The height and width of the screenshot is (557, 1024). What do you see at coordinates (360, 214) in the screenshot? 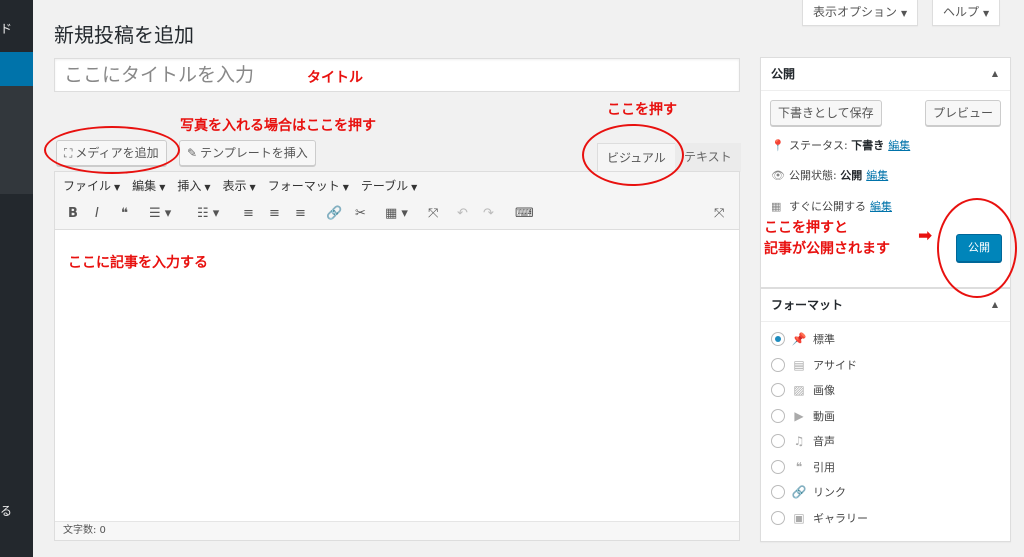
I see `remove-link-button: ✂` at bounding box center [360, 214].